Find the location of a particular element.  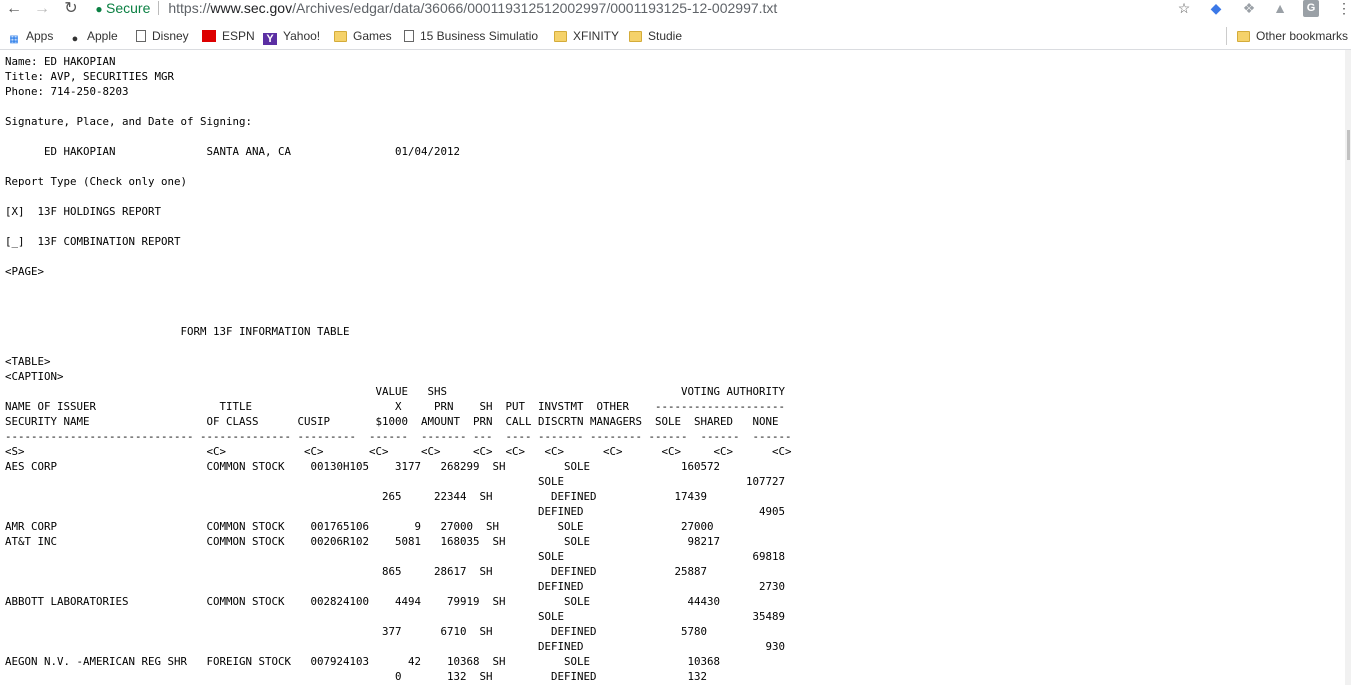

text-line: 377 6710 SH DEFINED 5780 is located at coordinates (356, 631).